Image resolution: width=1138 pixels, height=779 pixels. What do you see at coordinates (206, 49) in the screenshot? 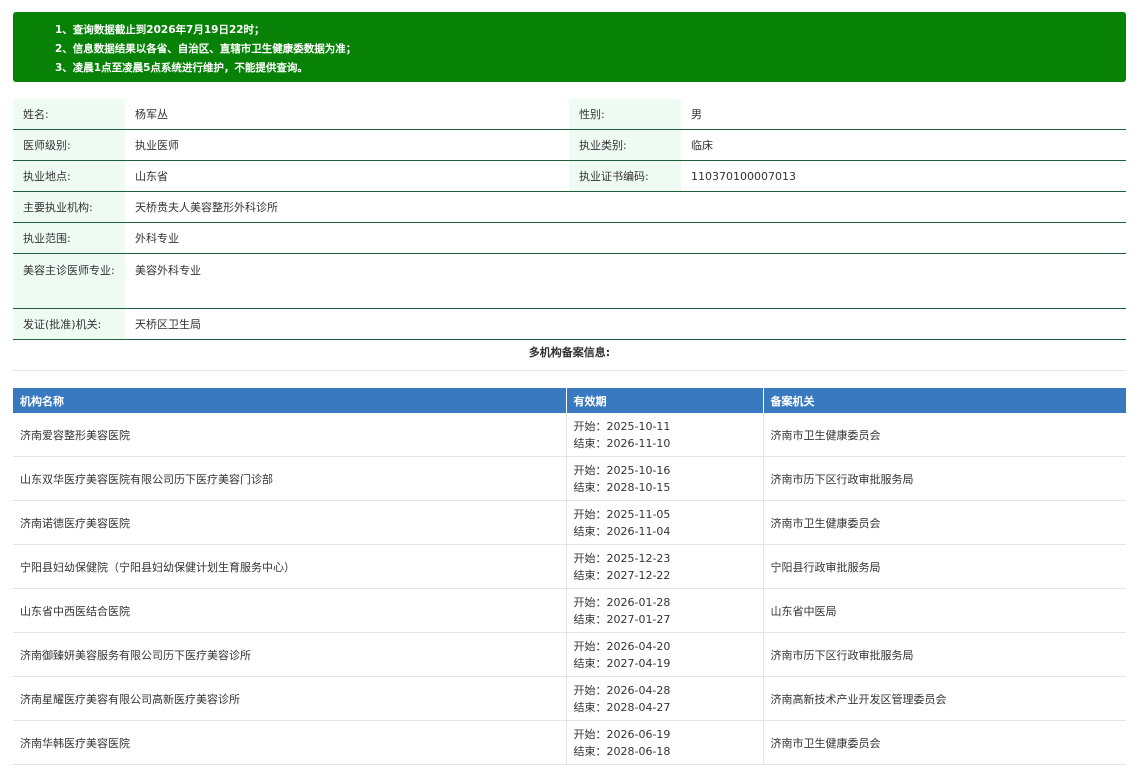
I see `notice-line: 2、信息数据结果以各省、自治区、直辖市卫生健康委数据为准；` at bounding box center [206, 49].